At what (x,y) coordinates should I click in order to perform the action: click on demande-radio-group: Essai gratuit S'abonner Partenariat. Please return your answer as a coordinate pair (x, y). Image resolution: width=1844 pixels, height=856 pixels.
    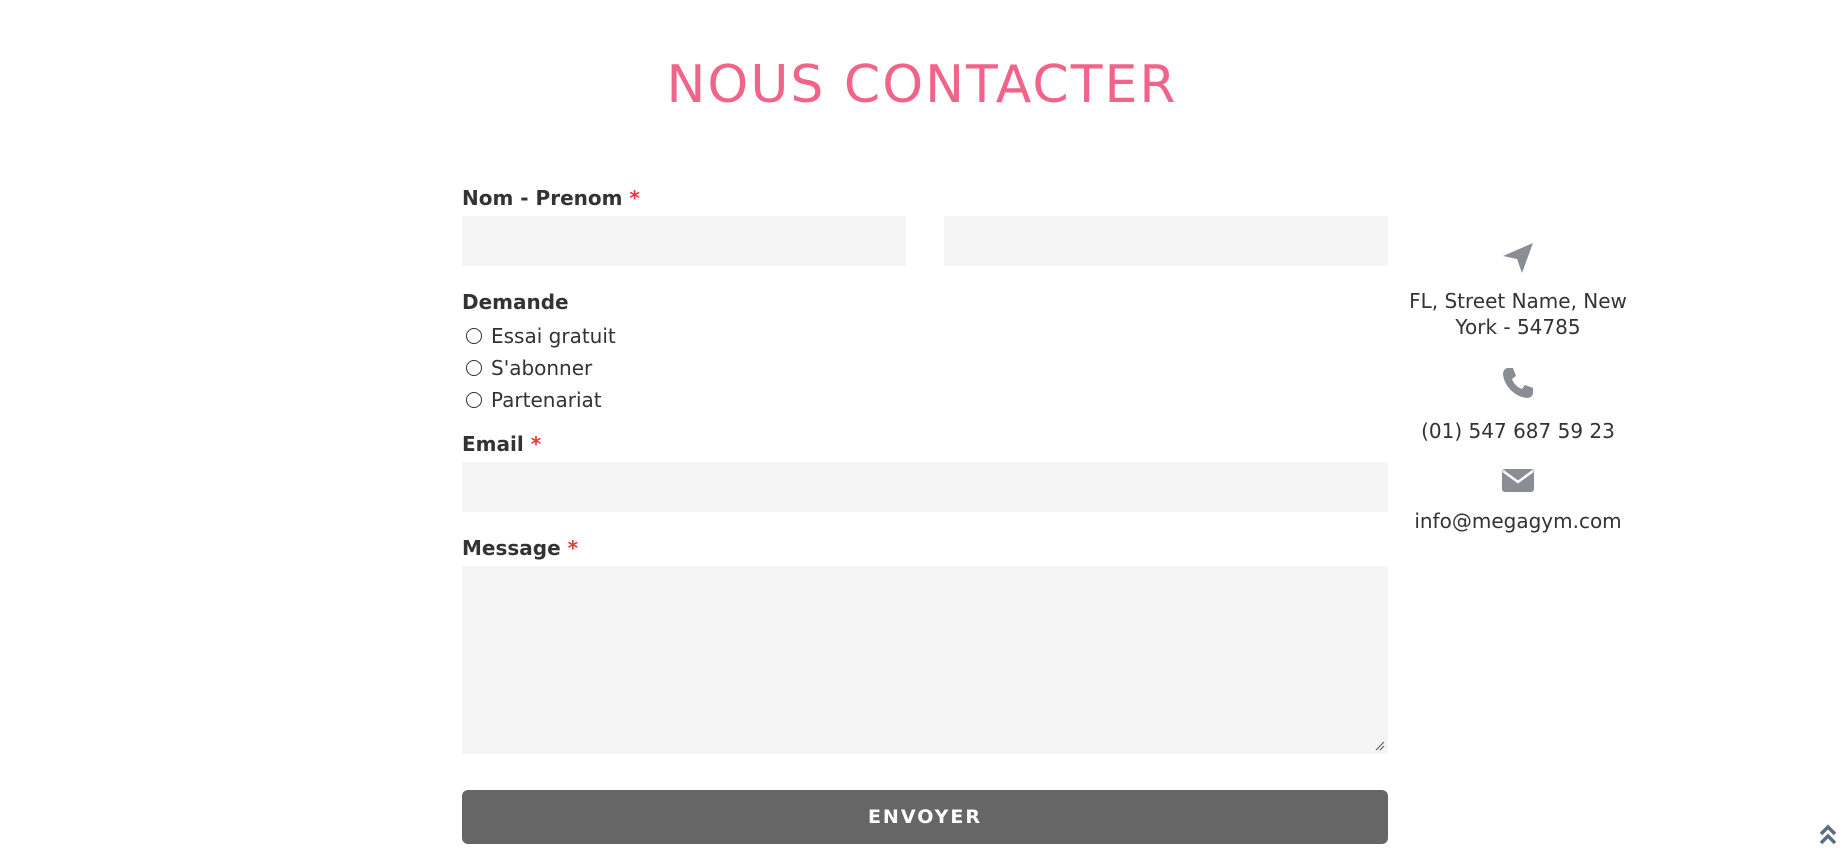
    Looking at the image, I should click on (925, 368).